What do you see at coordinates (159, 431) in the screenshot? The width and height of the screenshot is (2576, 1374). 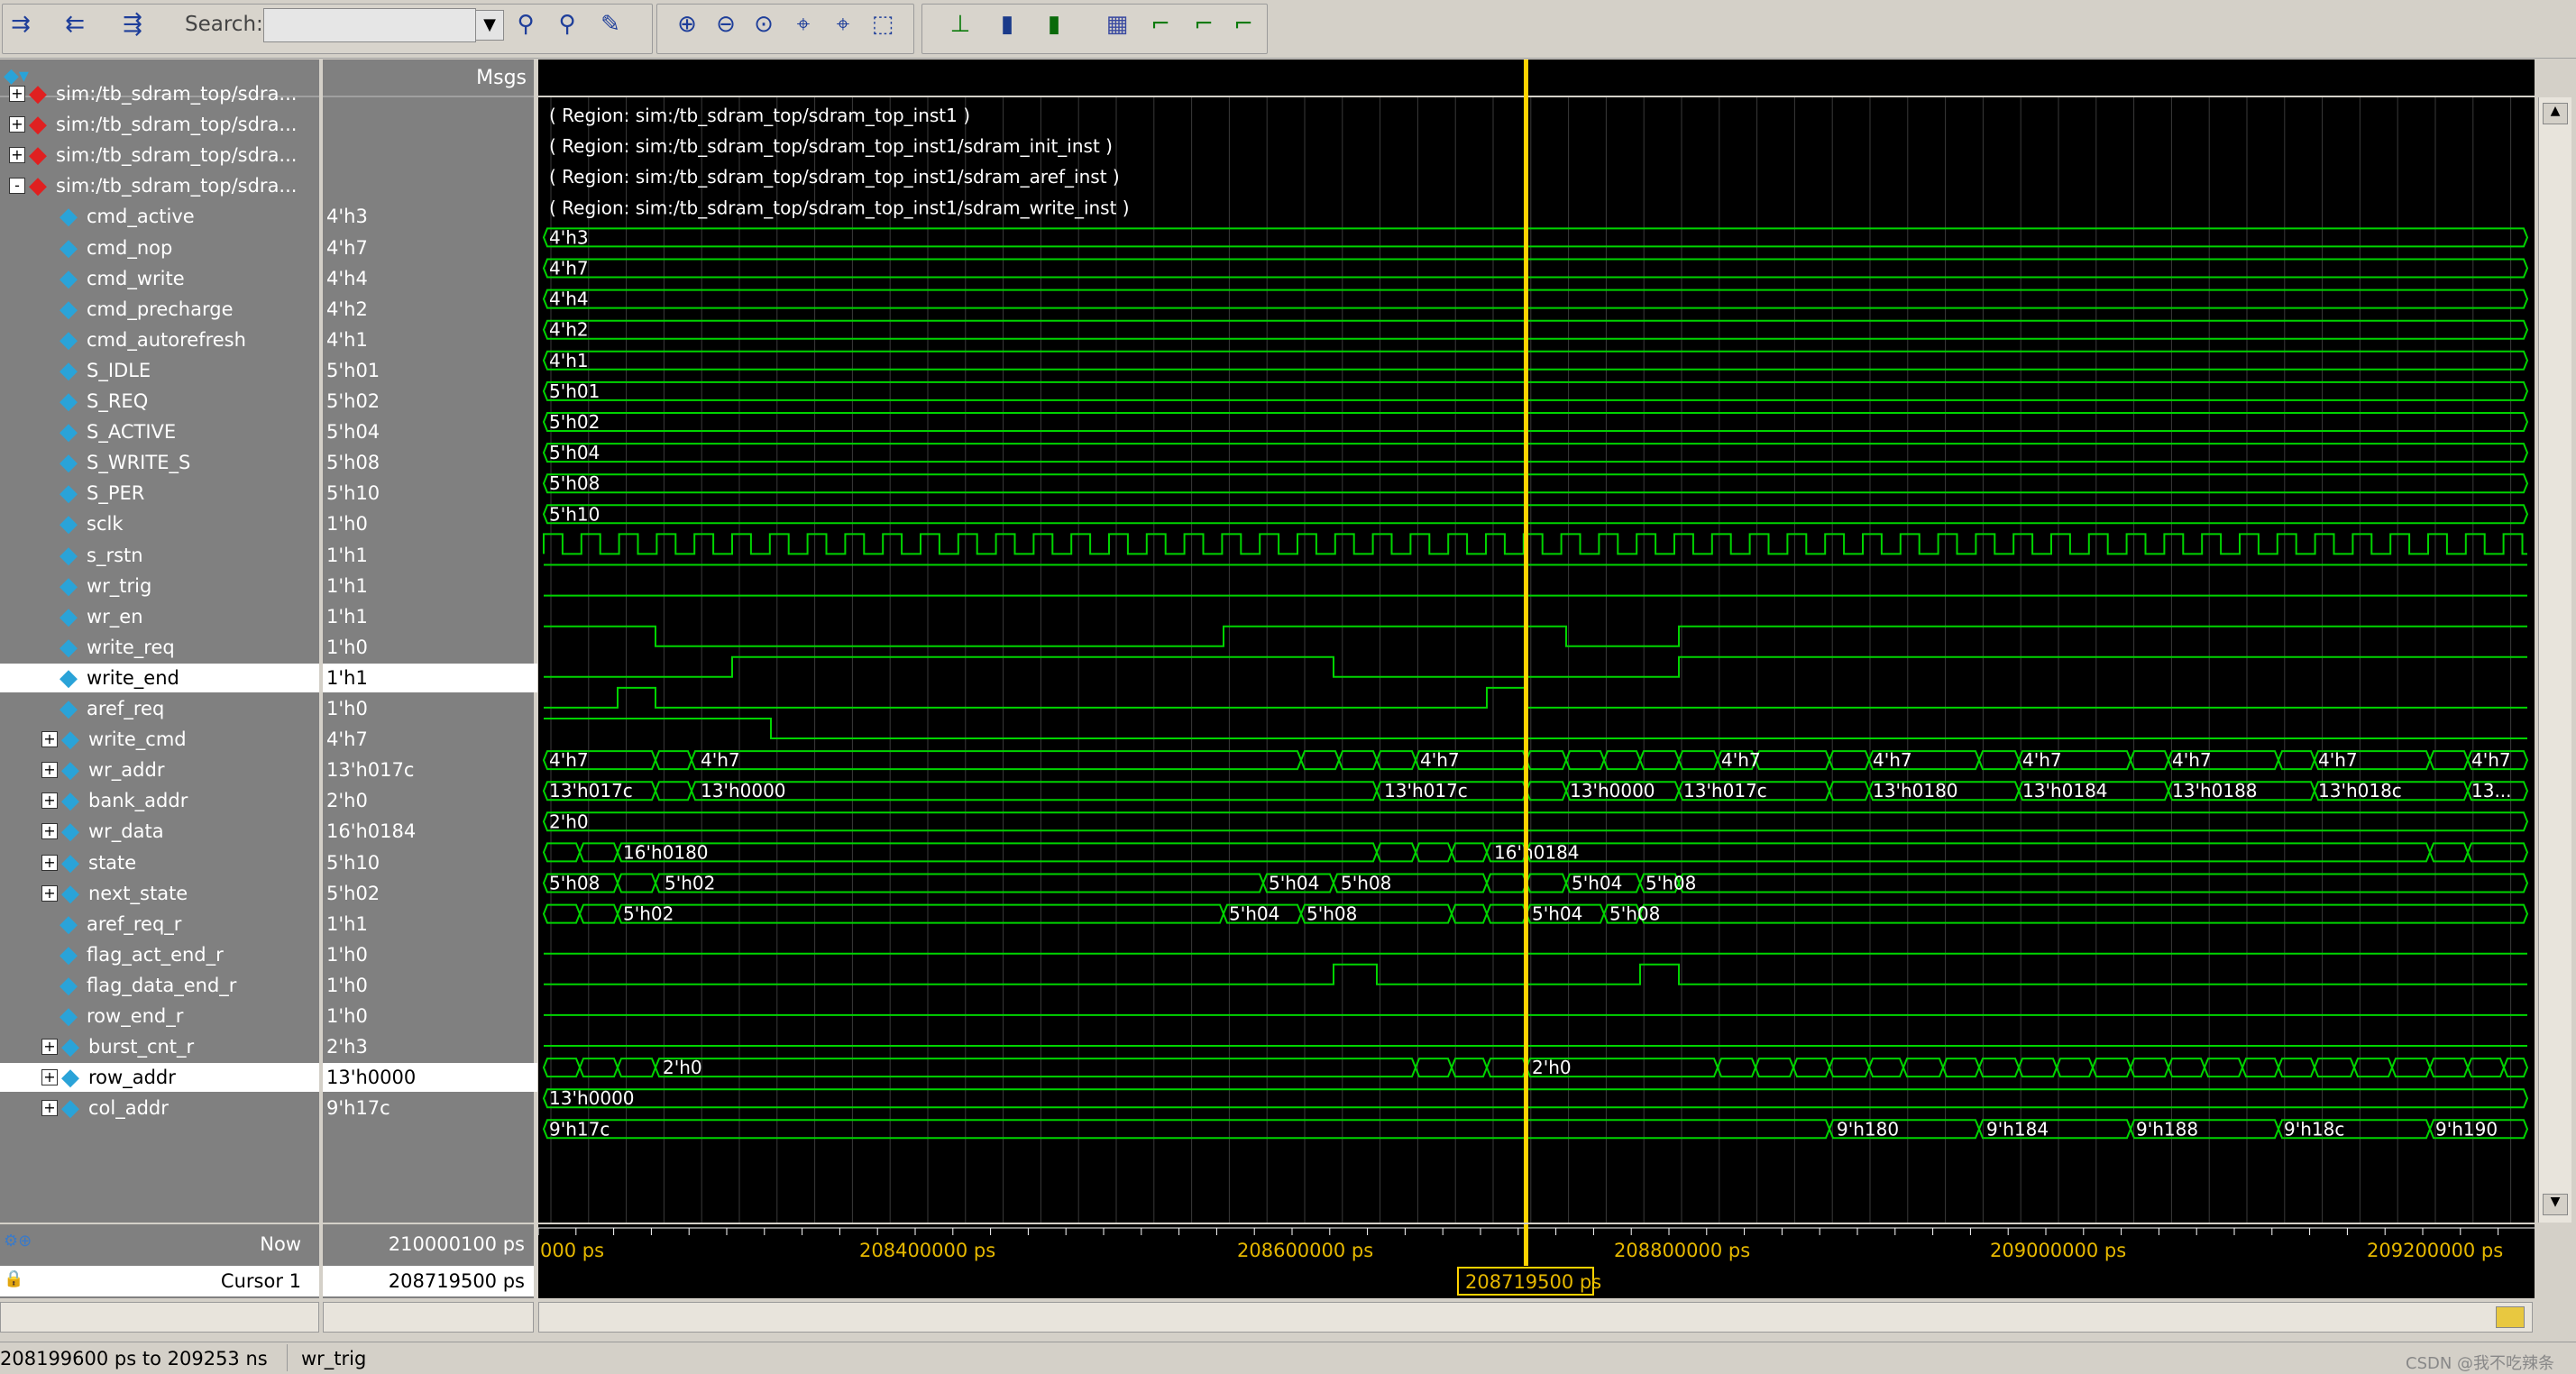 I see `signal-row: ◆ S_ACTIVE` at bounding box center [159, 431].